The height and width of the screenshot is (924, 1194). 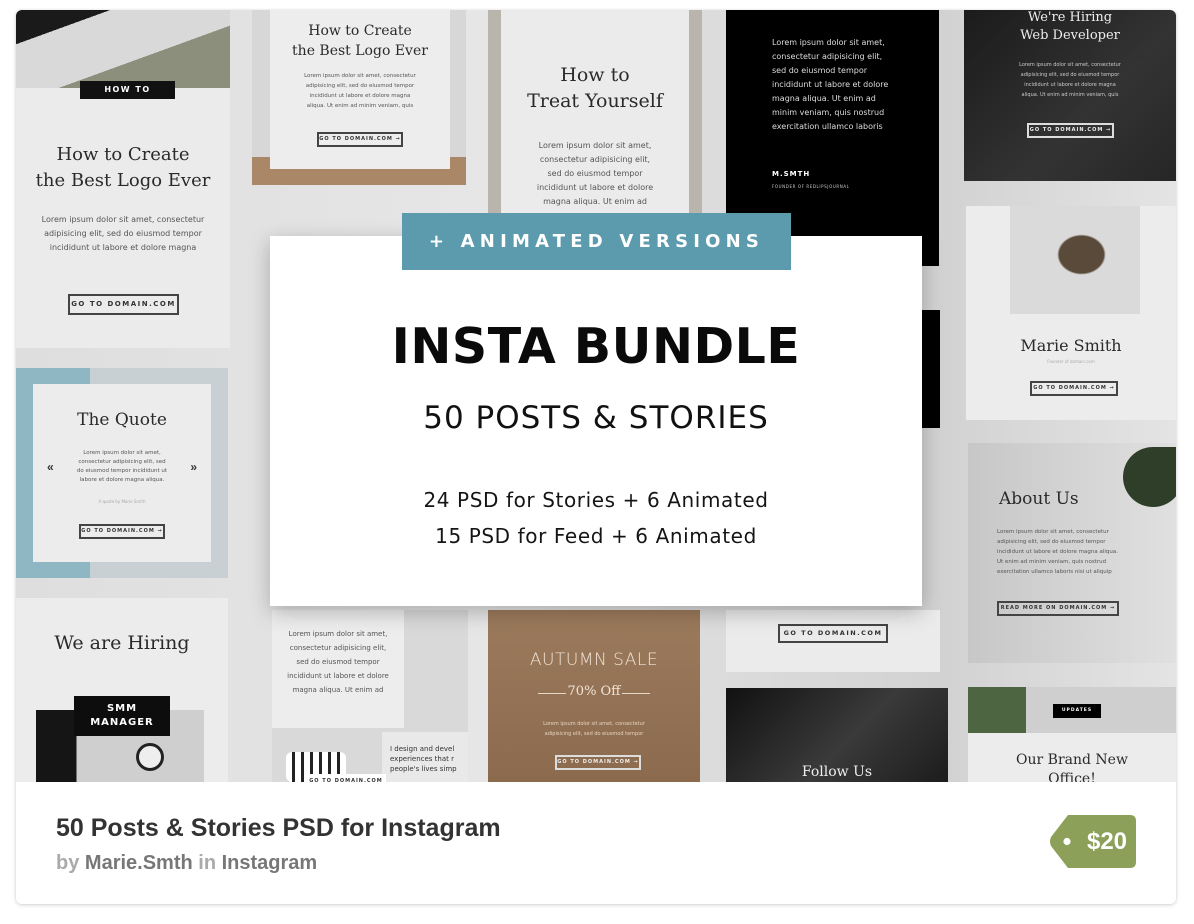 I want to click on tile-title: We're Hiring, so click(x=1070, y=17).